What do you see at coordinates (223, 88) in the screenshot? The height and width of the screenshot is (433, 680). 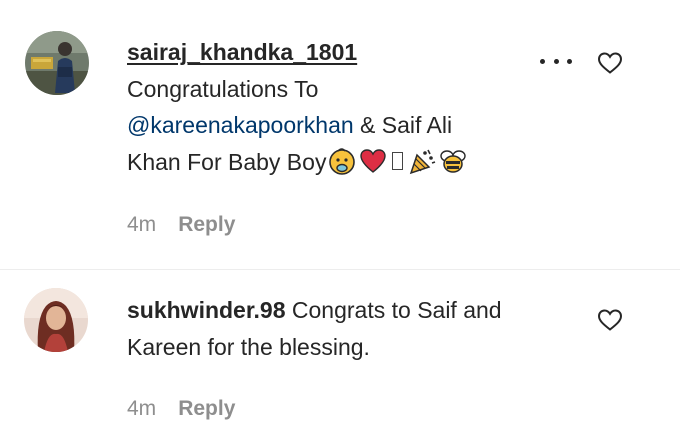 I see `comment-body-line1: Congratulations To` at bounding box center [223, 88].